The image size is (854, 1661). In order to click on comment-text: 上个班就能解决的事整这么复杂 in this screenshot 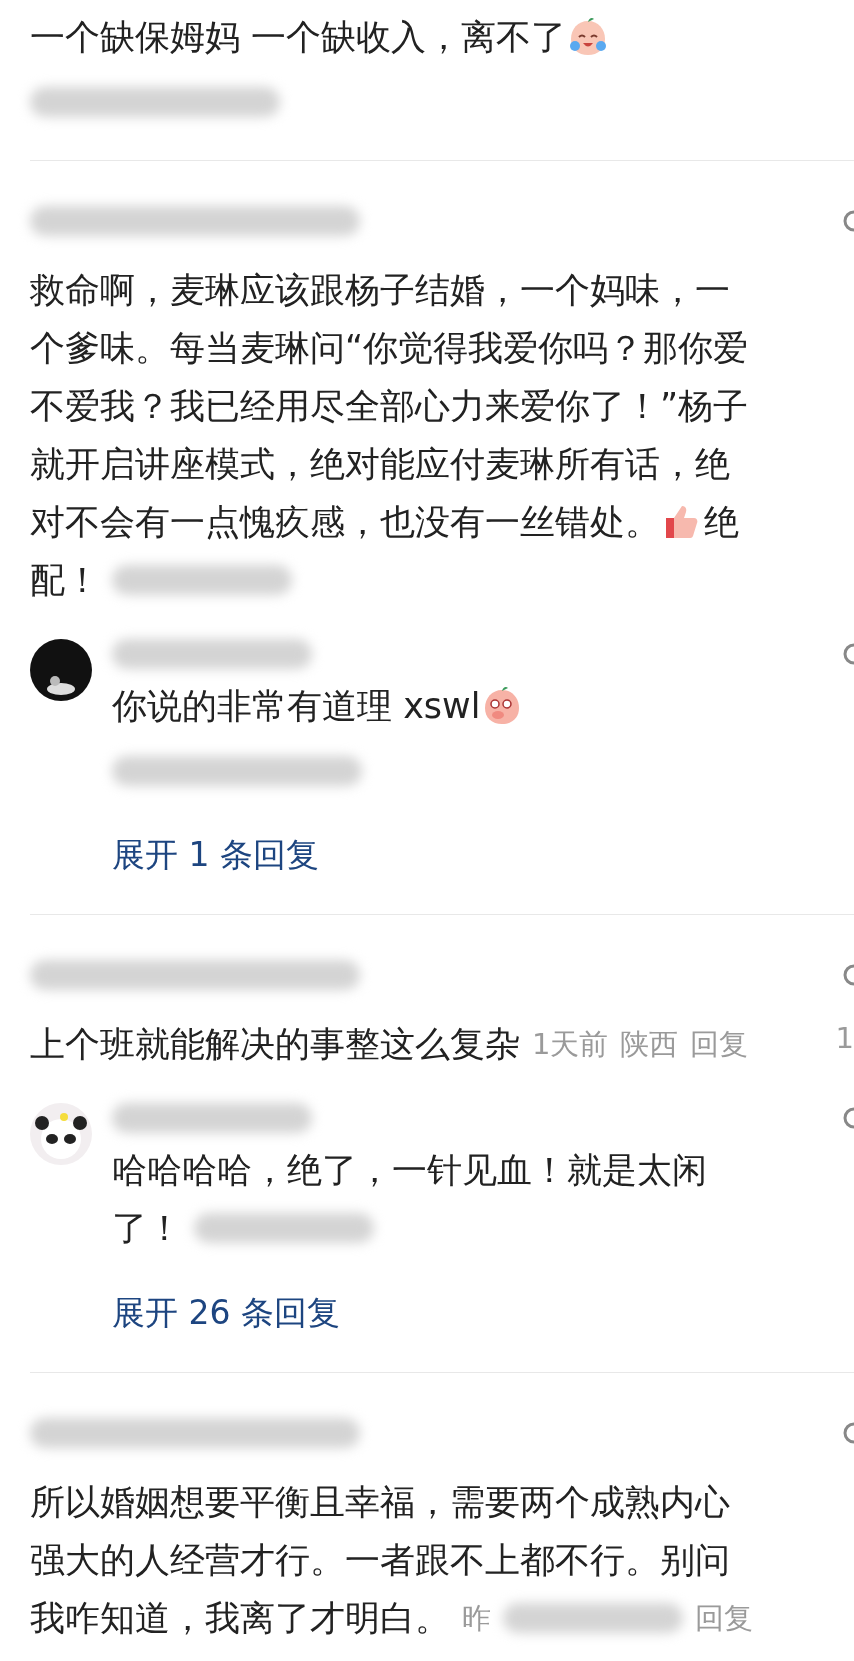, I will do `click(275, 1044)`.